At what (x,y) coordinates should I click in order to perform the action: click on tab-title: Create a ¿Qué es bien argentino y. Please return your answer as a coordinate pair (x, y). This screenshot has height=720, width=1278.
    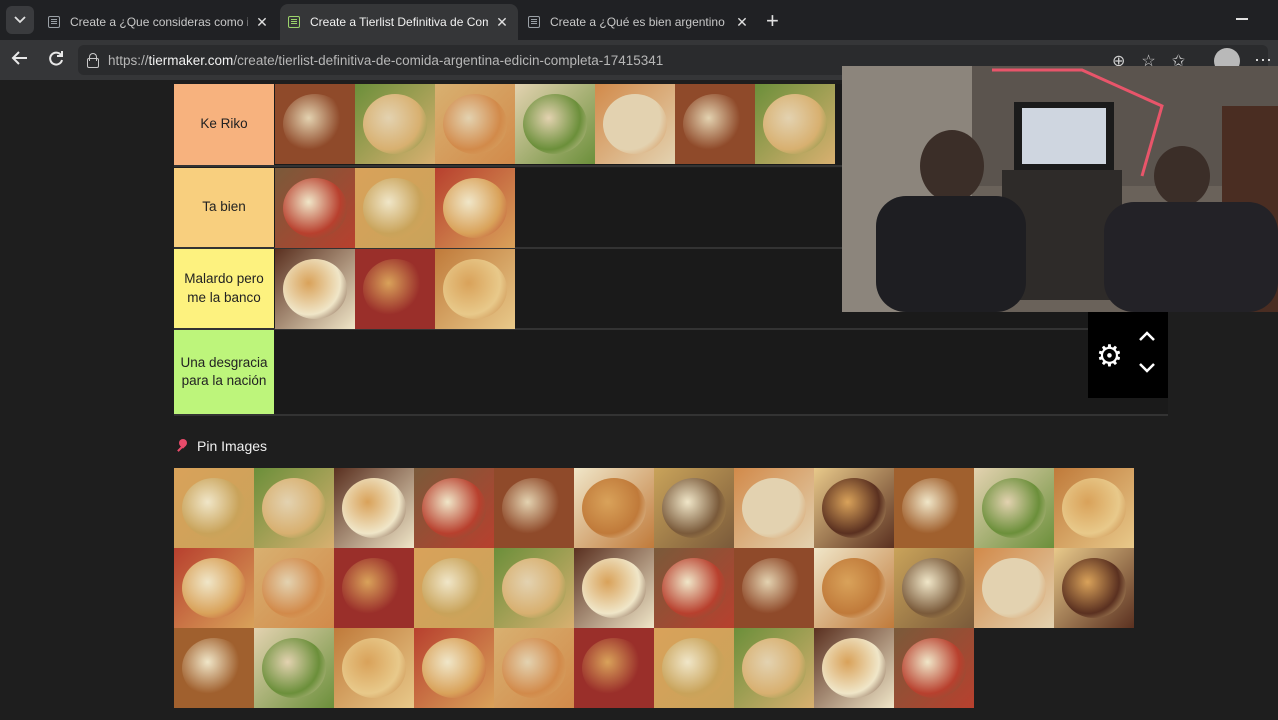
    Looking at the image, I should click on (639, 22).